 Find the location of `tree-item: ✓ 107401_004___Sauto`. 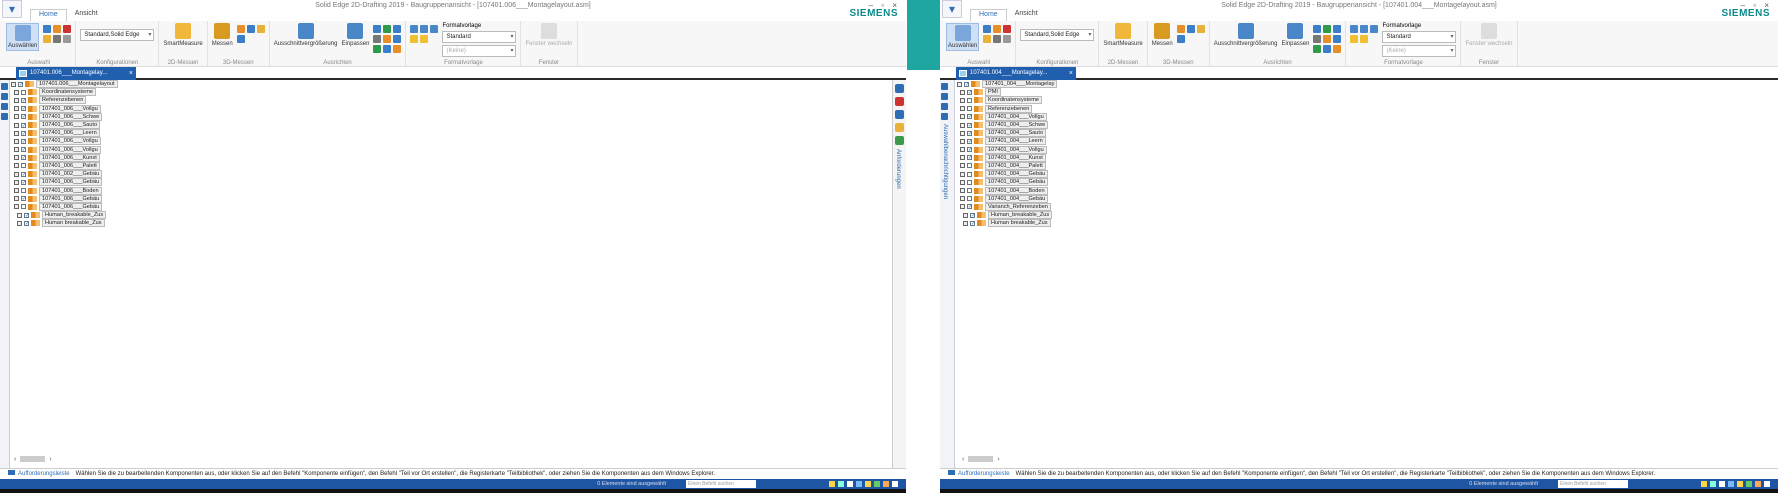

tree-item: ✓ 107401_004___Sauto is located at coordinates (1007, 133).